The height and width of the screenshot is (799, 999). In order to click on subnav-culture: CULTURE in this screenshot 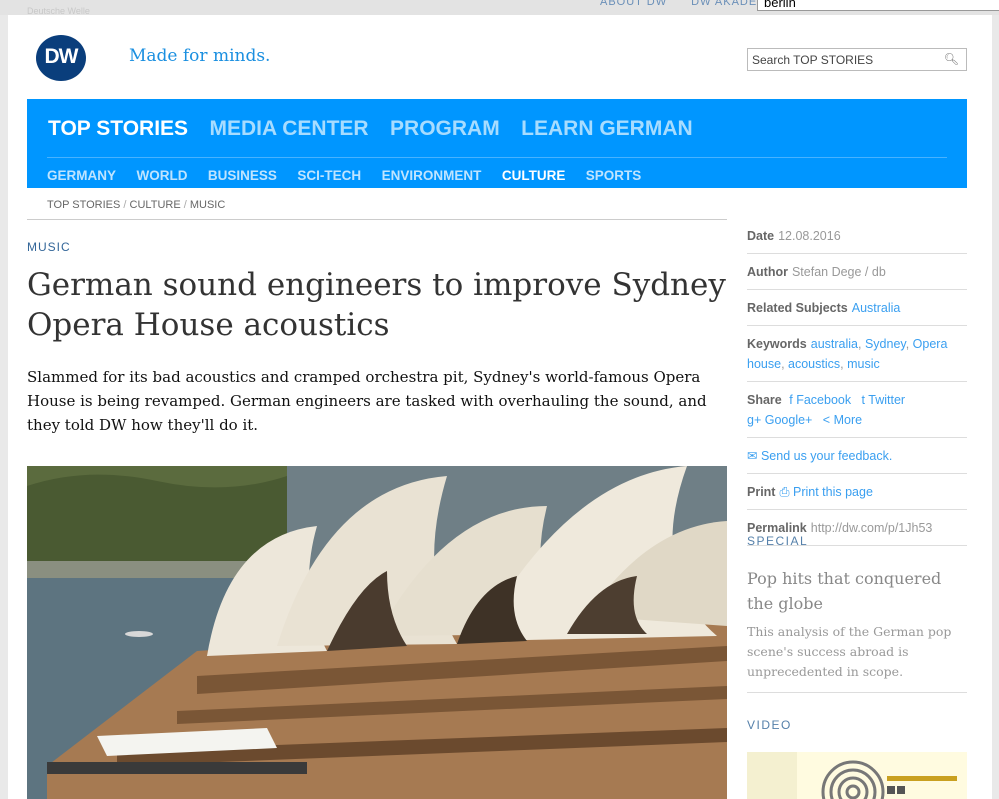, I will do `click(534, 175)`.